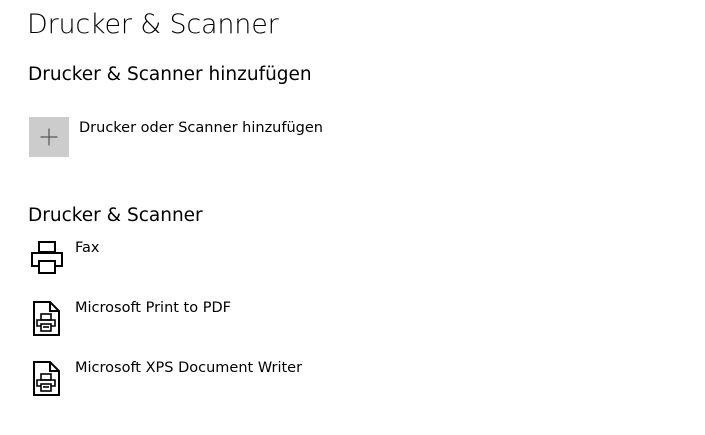 Image resolution: width=705 pixels, height=435 pixels. Describe the element at coordinates (201, 128) in the screenshot. I see `add-printer-scanner-label: Drucker oder Scanner hinzufügen` at that location.